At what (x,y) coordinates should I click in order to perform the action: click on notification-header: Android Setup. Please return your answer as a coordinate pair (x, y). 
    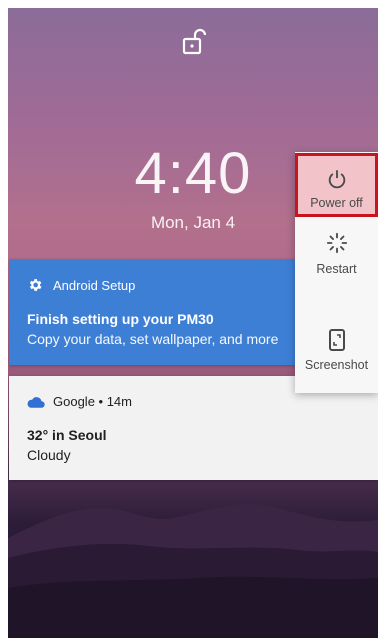
    Looking at the image, I should click on (81, 285).